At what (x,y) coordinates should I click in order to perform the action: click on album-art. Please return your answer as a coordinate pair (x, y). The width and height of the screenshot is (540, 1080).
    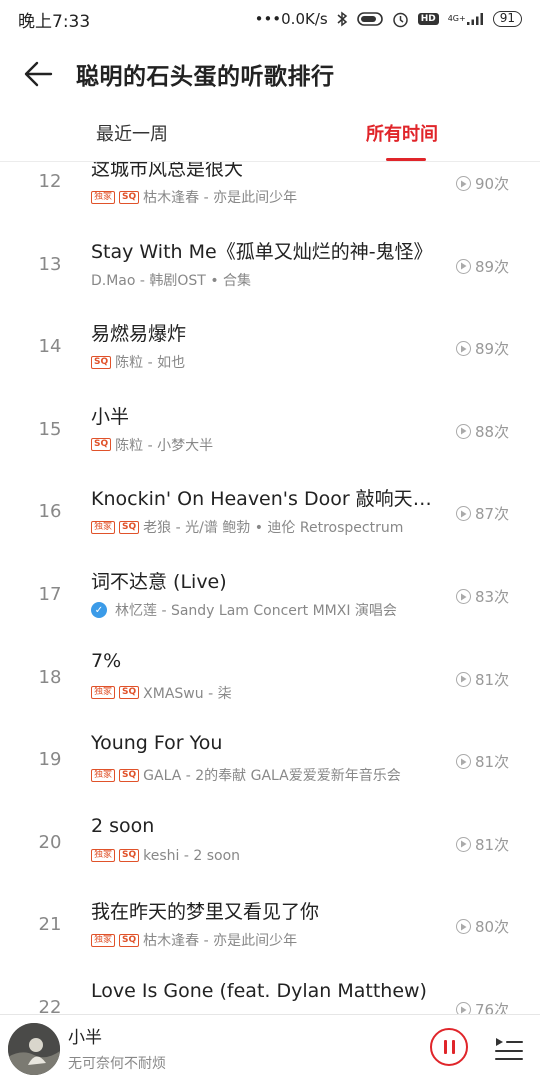
    Looking at the image, I should click on (34, 1049).